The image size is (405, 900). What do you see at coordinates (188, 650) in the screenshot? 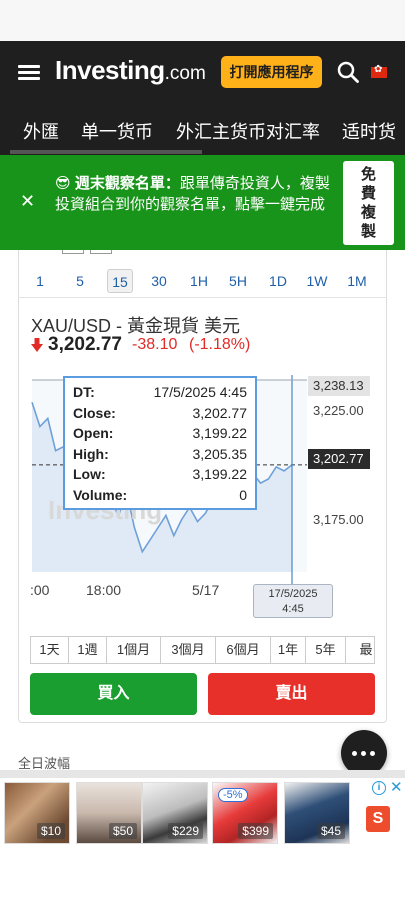
I see `range-3m: 3個月` at bounding box center [188, 650].